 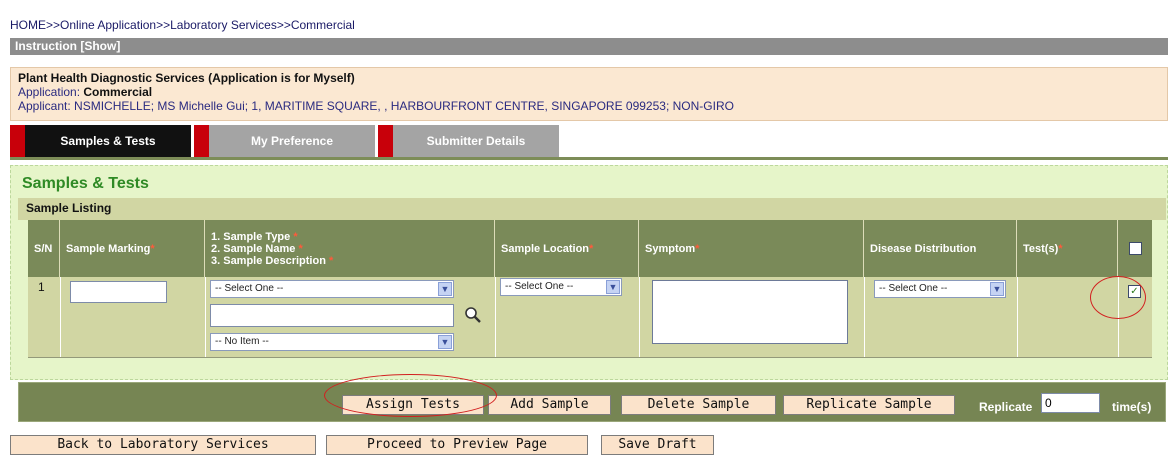 I want to click on sample-location-select: -- Select One -- ▼, so click(x=561, y=287).